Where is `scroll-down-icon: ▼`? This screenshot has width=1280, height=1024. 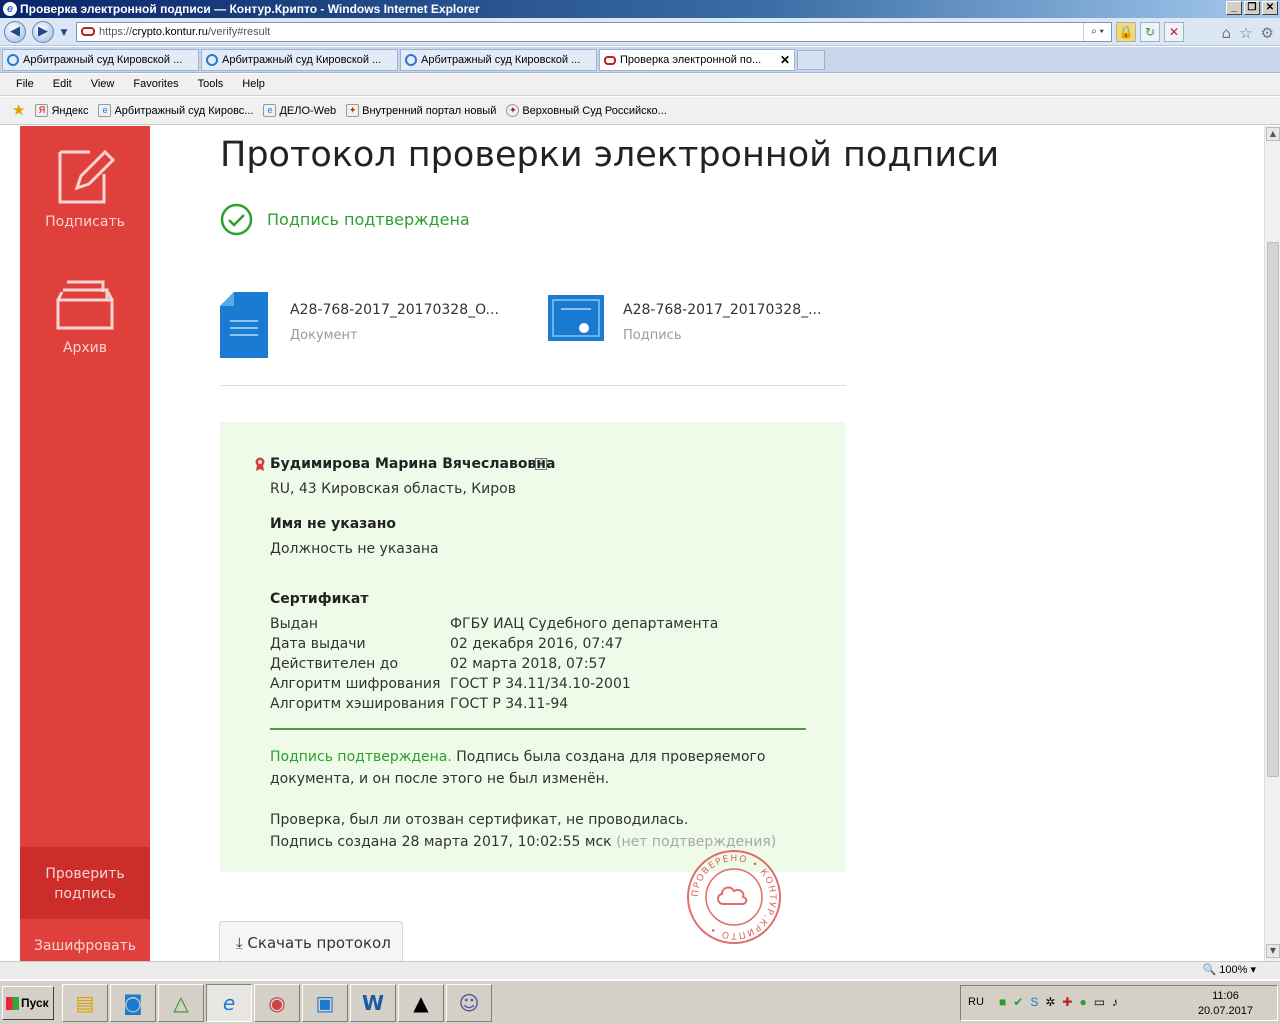
scroll-down-icon: ▼ is located at coordinates (1273, 951).